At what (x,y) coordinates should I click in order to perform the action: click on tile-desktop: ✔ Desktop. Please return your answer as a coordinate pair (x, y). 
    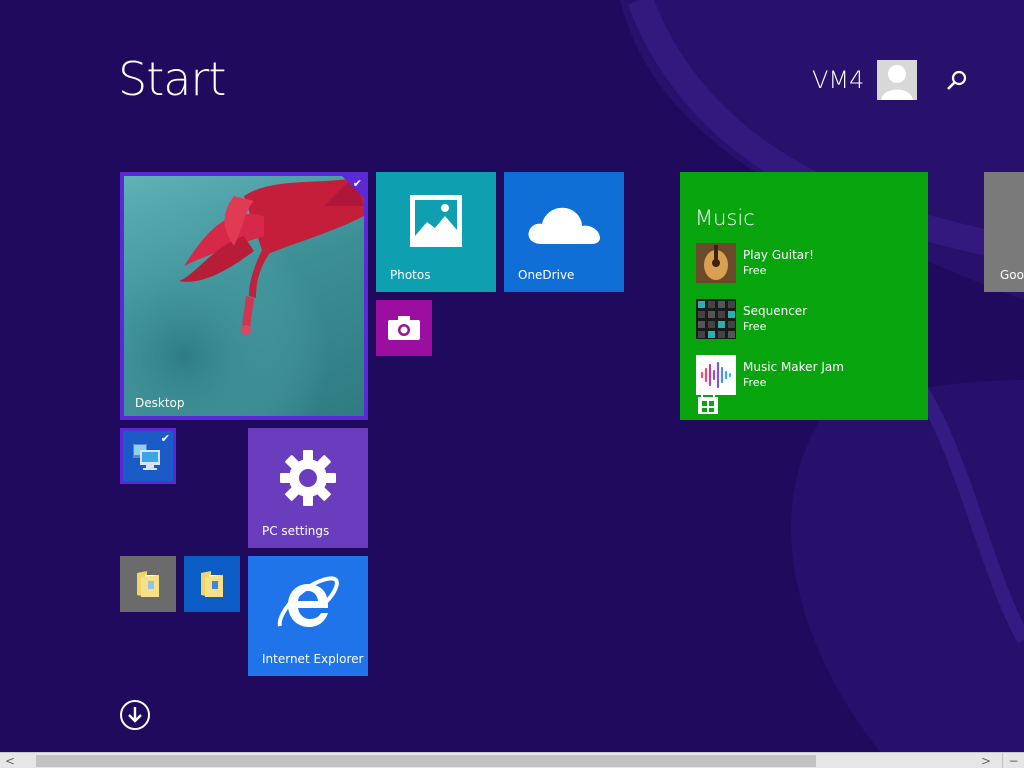
    Looking at the image, I should click on (244, 296).